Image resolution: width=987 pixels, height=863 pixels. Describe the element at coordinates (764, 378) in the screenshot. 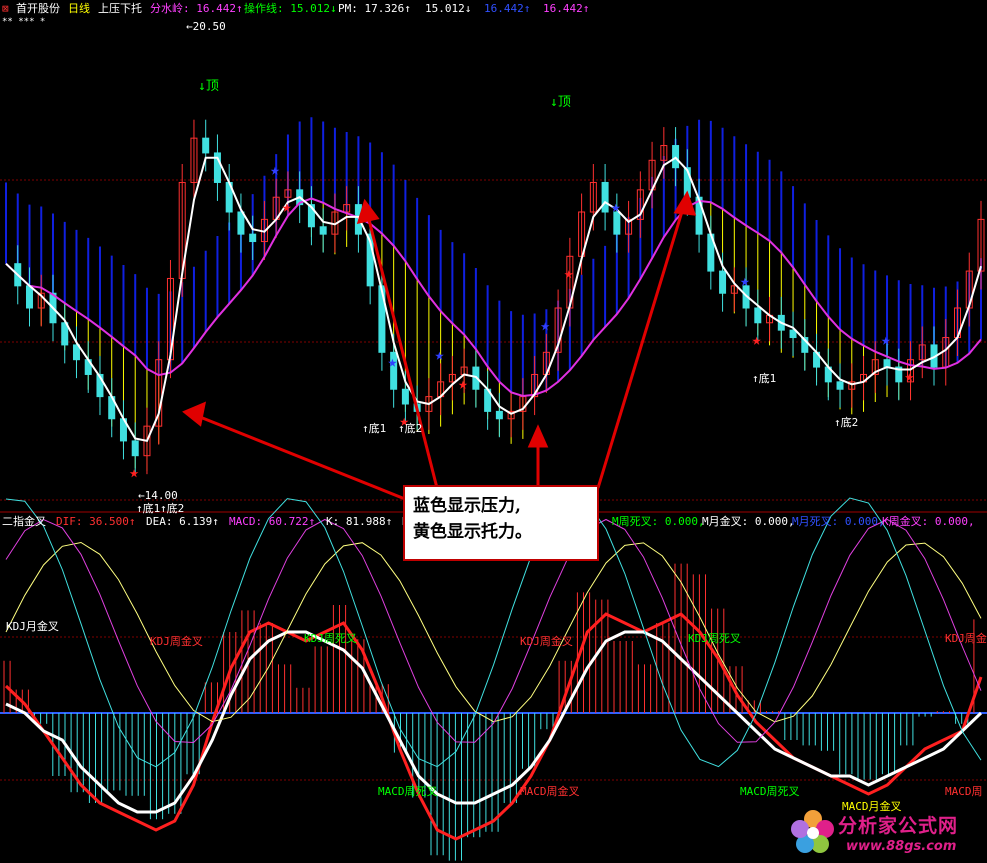

I see `bottom-label-3: ↑底1` at that location.